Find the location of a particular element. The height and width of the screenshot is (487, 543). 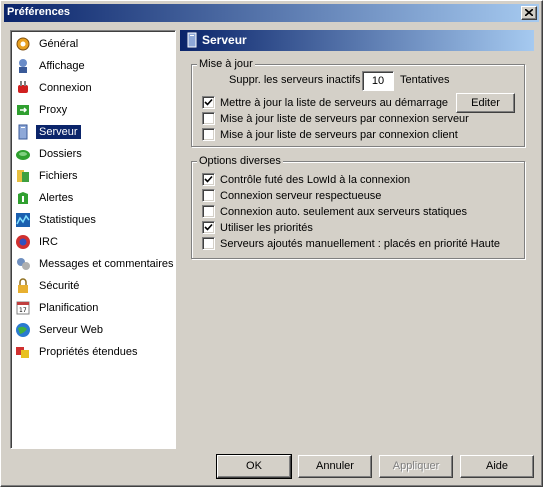

sidebar-item-connection: Connexion is located at coordinates (93, 88).